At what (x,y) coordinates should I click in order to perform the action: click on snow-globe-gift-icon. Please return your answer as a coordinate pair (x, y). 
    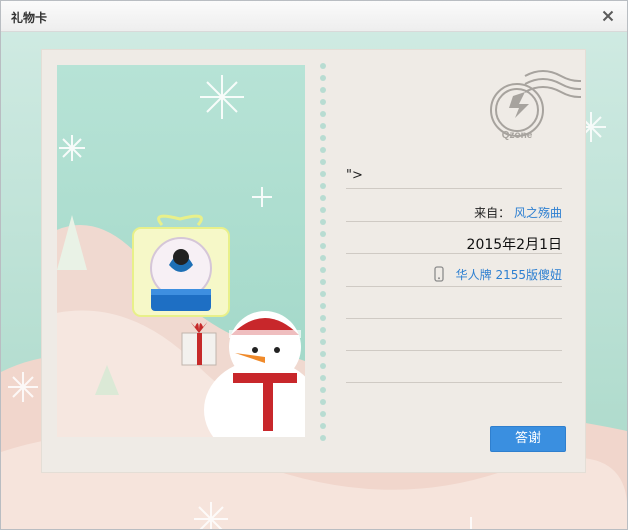
    Looking at the image, I should click on (181, 265).